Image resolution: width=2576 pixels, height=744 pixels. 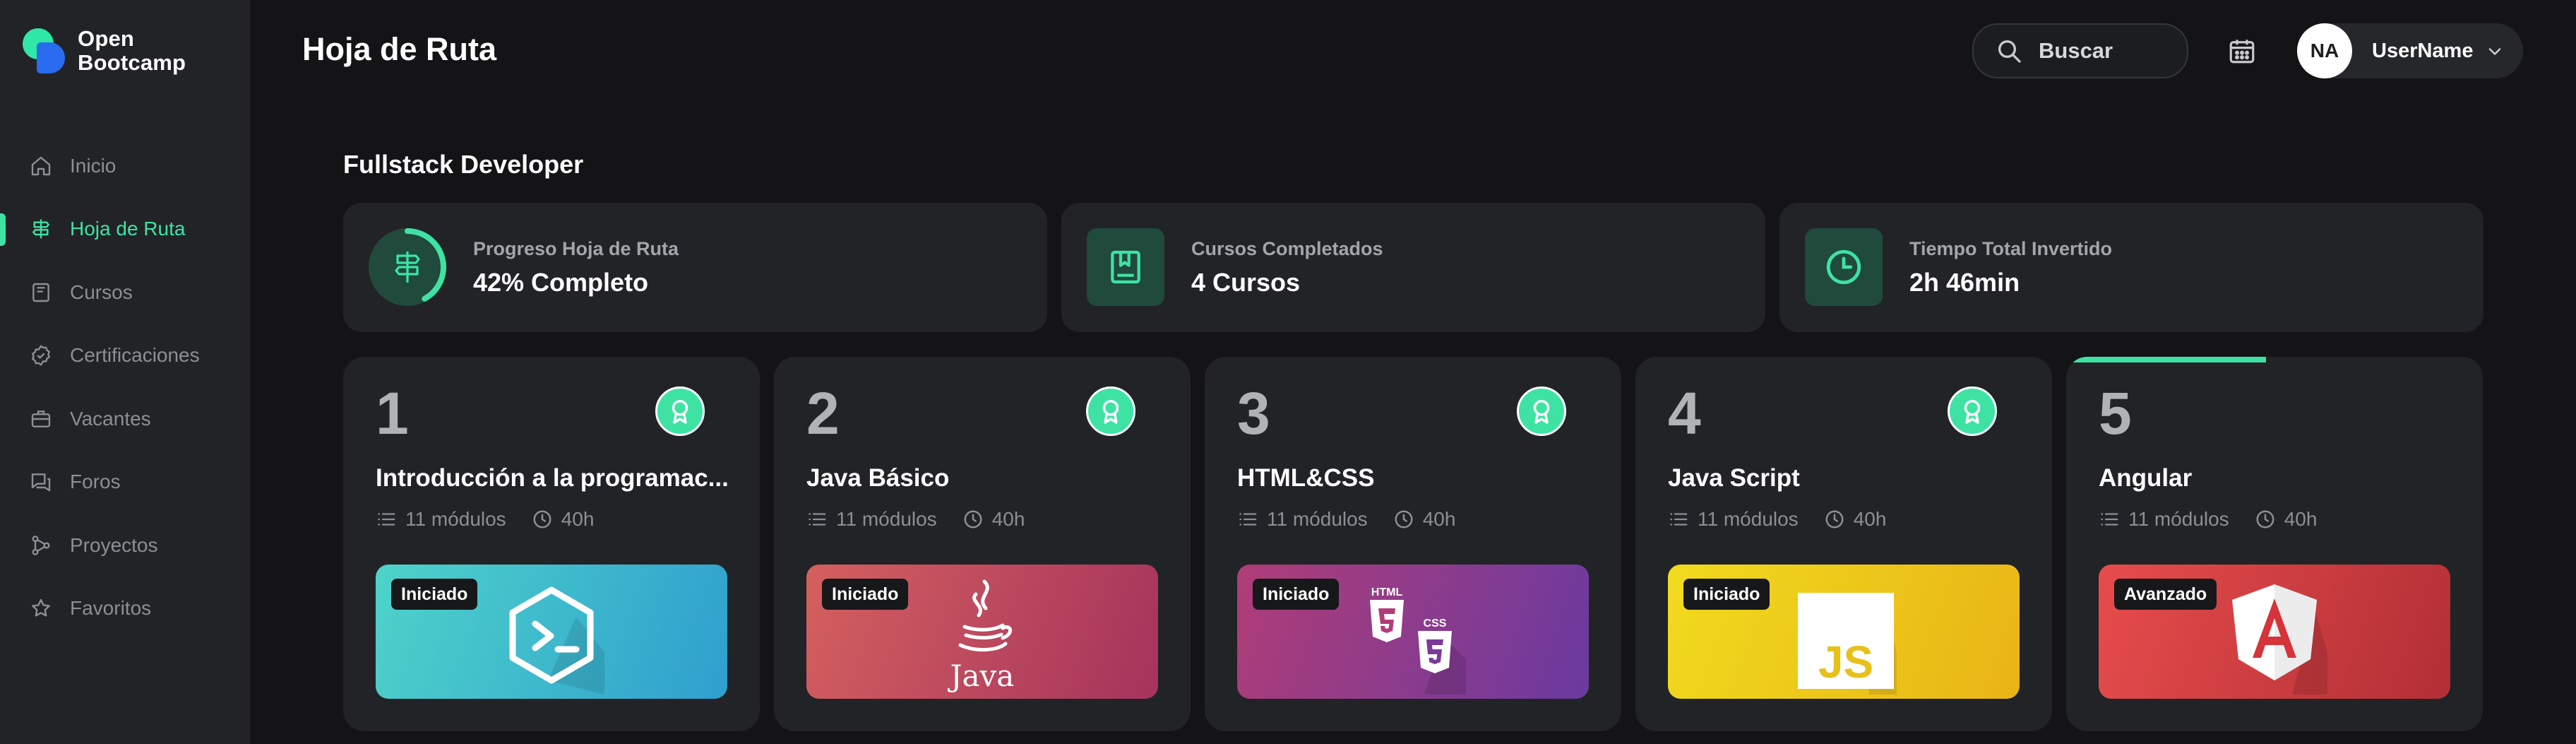 What do you see at coordinates (2009, 51) in the screenshot?
I see `search-icon` at bounding box center [2009, 51].